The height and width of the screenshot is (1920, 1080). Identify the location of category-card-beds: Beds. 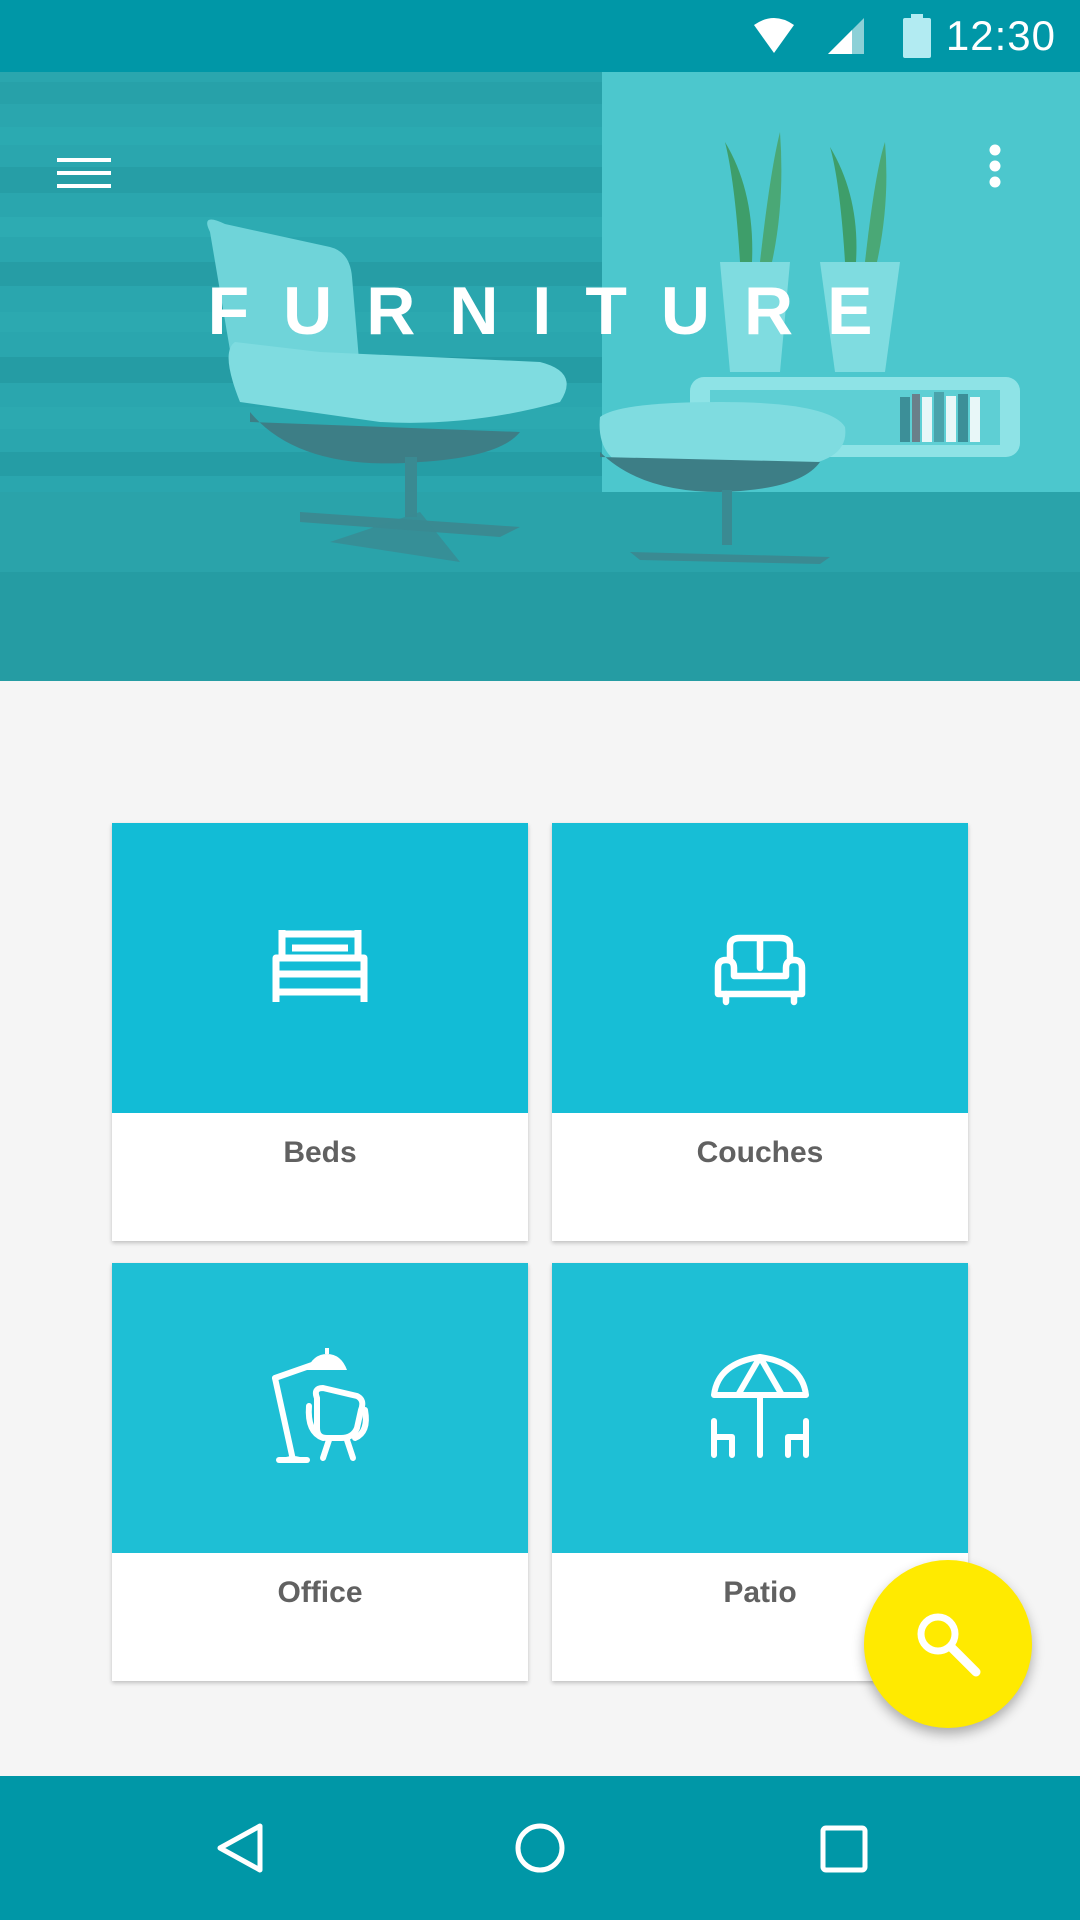
(320, 1032).